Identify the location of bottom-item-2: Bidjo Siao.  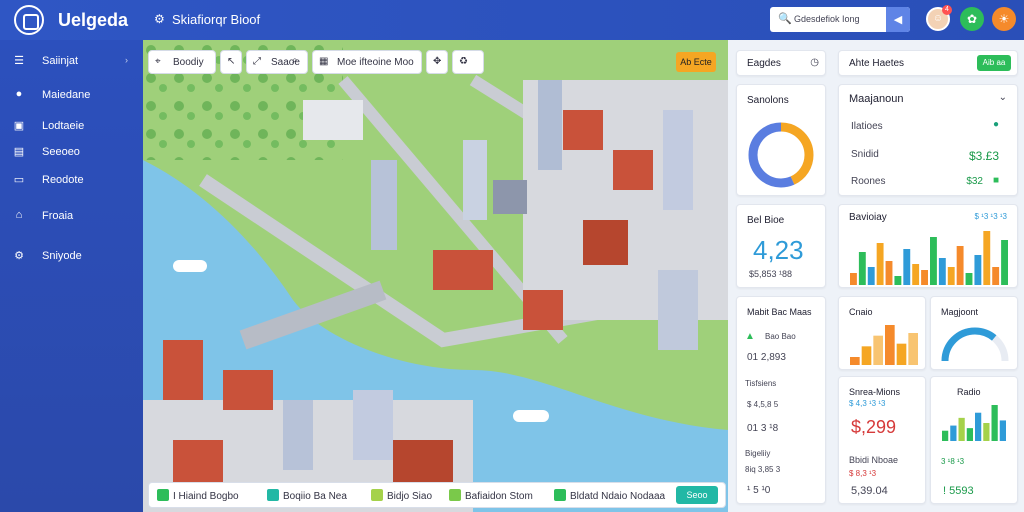
(401, 495).